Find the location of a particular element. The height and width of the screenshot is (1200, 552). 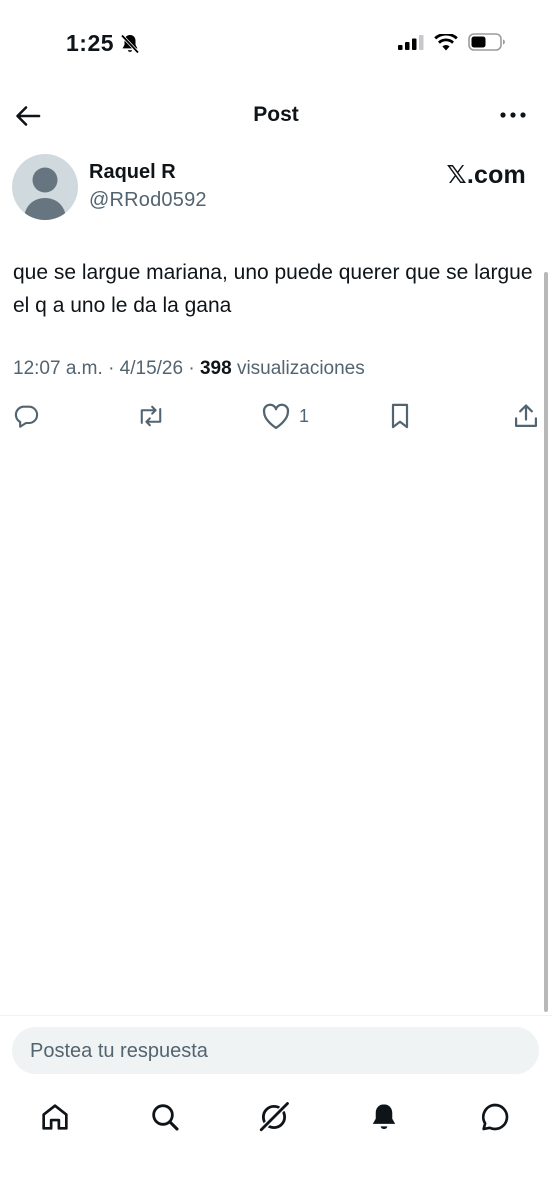

post-time: 12:07 a.m. is located at coordinates (58, 368).